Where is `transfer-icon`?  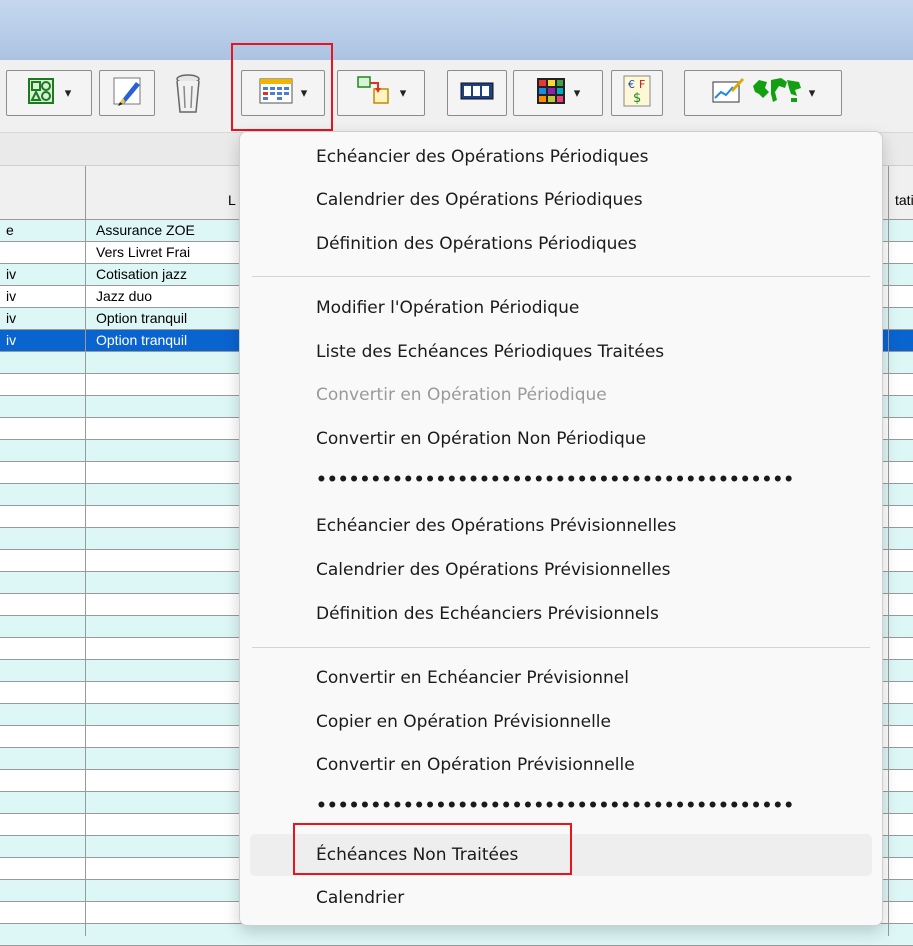 transfer-icon is located at coordinates (374, 93).